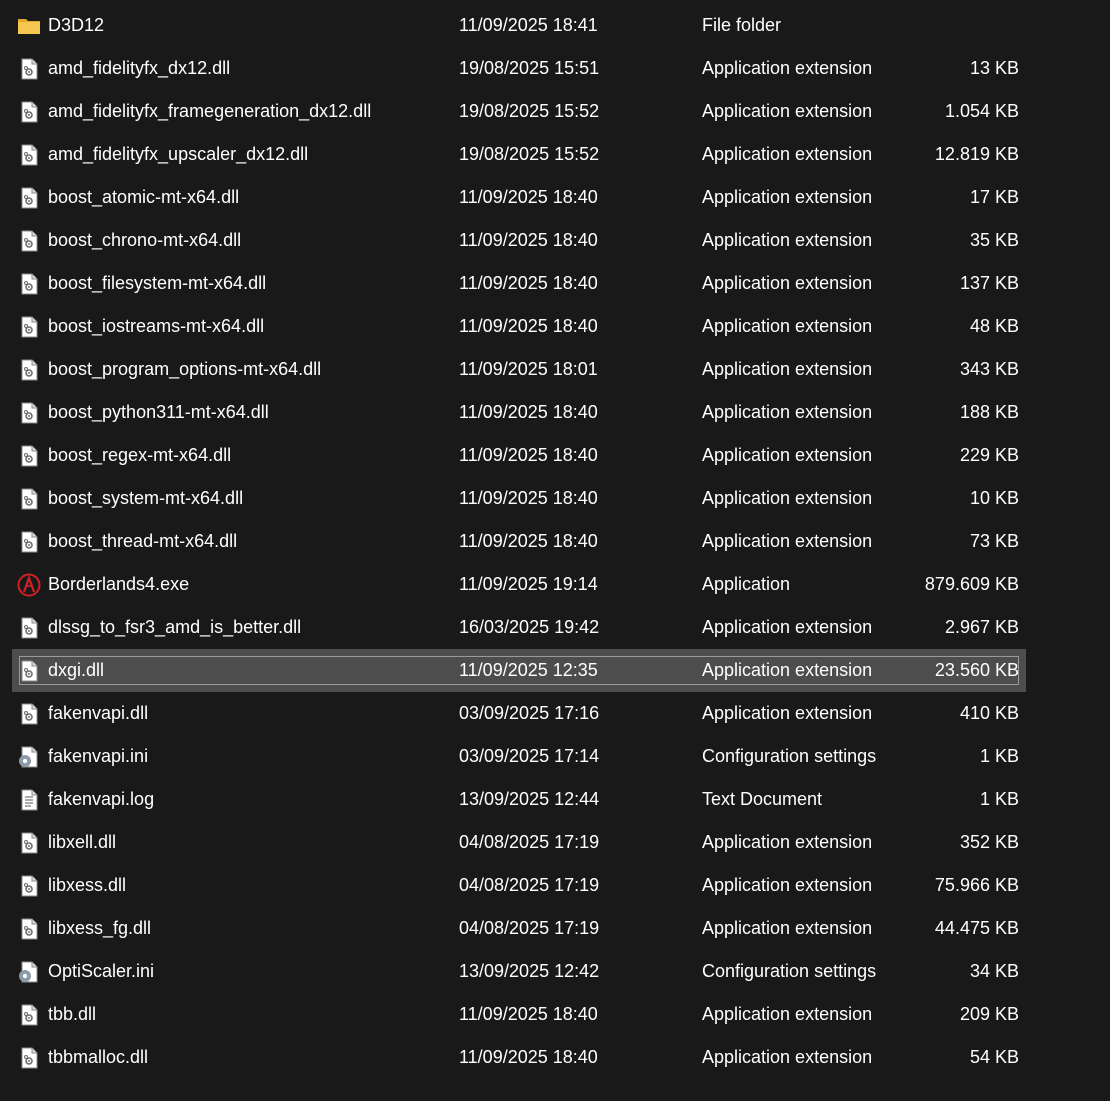  I want to click on file-name: boost_iostreams-mt-x64.dll, so click(156, 326).